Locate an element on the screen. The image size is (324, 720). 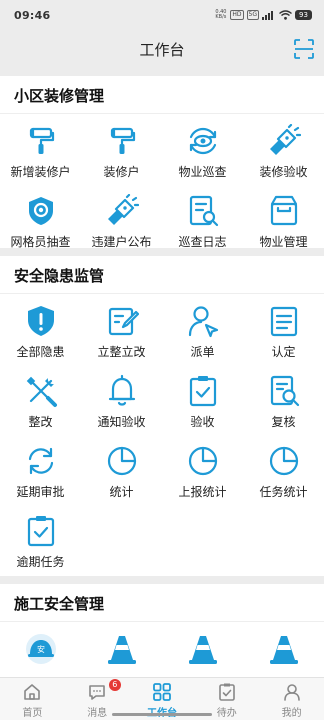
feature-label: 物业巡查 is located at coordinates (202, 172).